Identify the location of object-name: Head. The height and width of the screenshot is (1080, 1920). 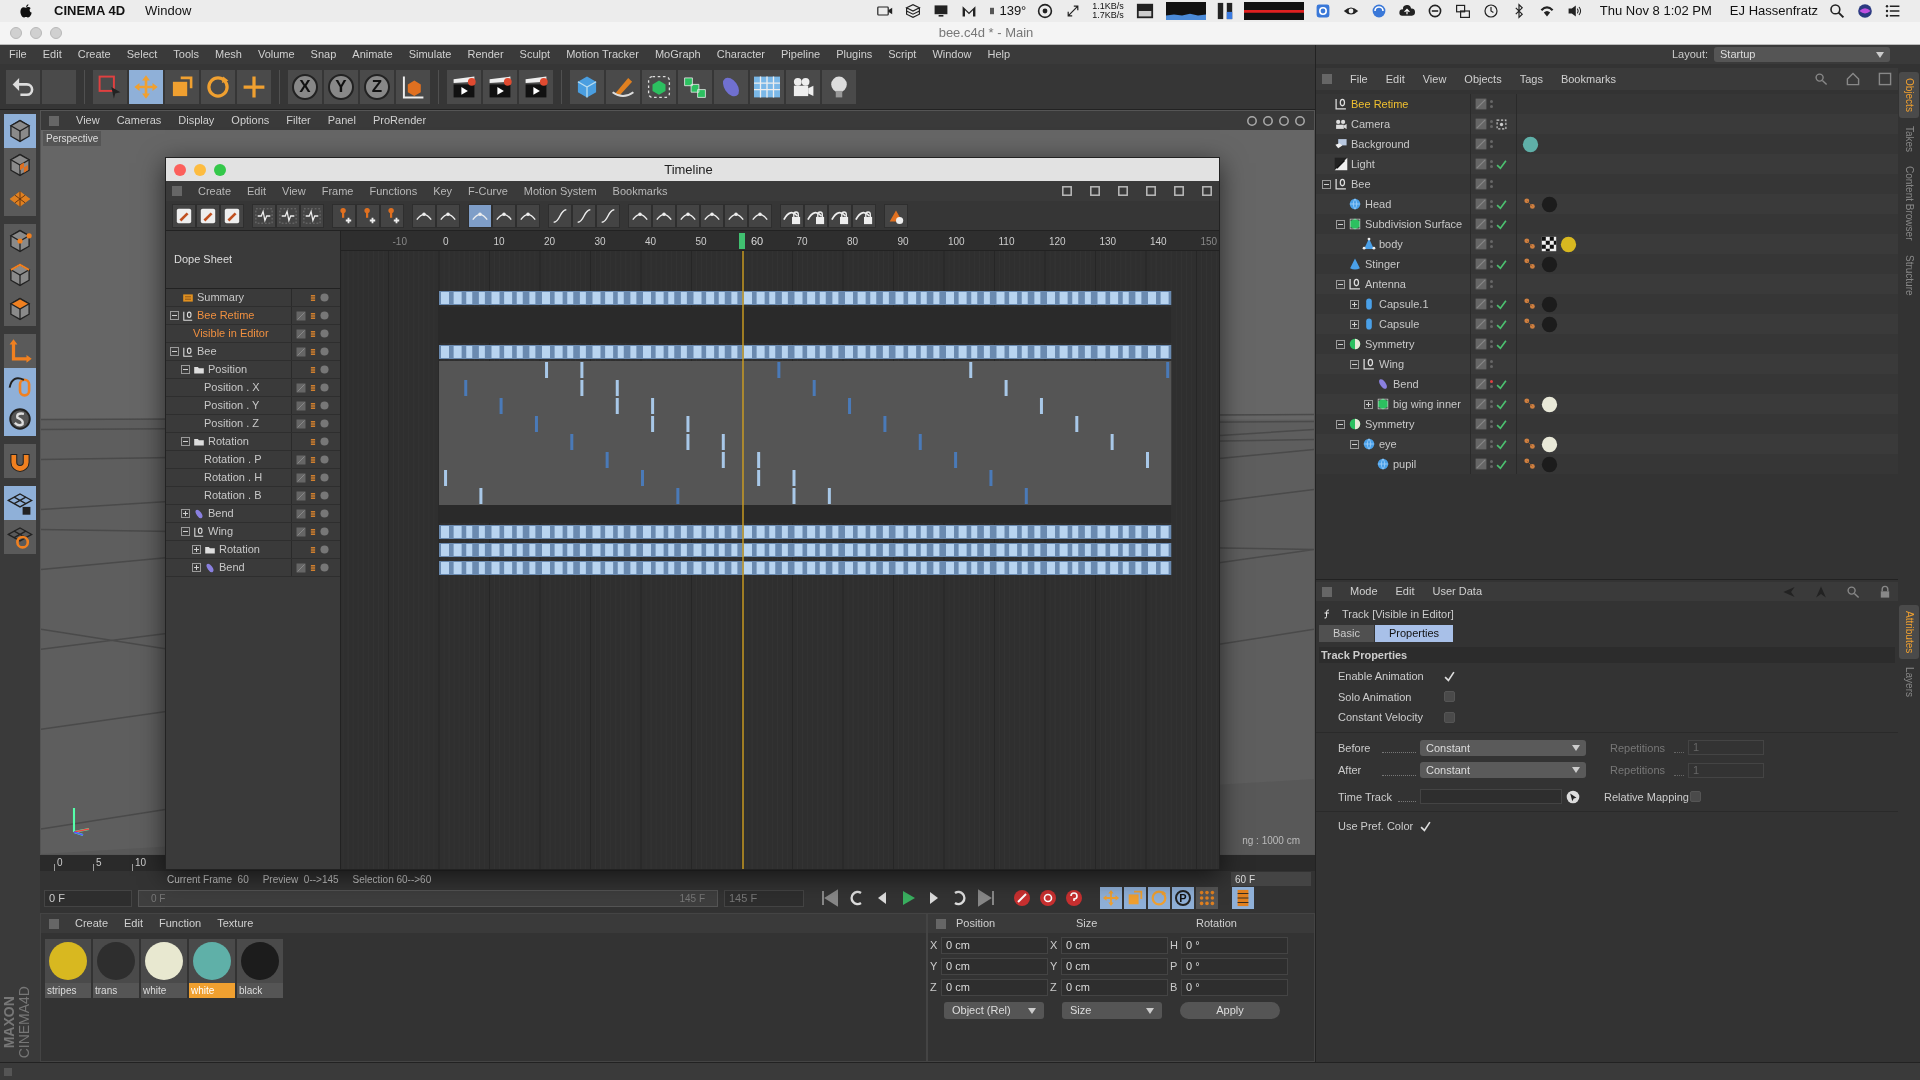
(1378, 204).